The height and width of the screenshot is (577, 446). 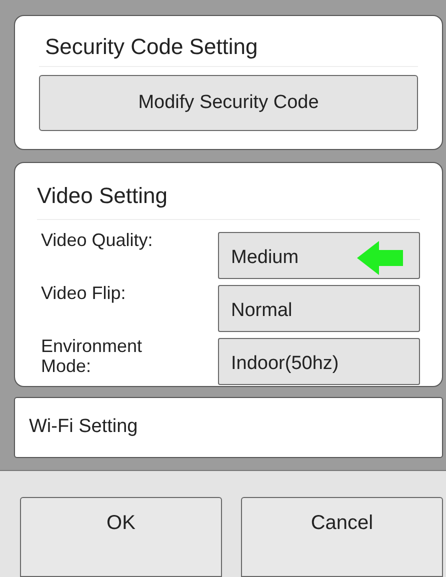 What do you see at coordinates (121, 537) in the screenshot?
I see `dialog-button: OK` at bounding box center [121, 537].